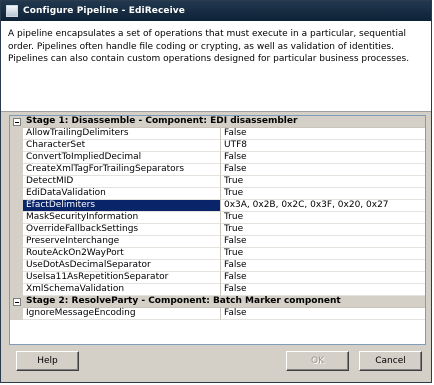  Describe the element at coordinates (122, 134) in the screenshot. I see `property-name: AllowTrailingDelimiters` at that location.